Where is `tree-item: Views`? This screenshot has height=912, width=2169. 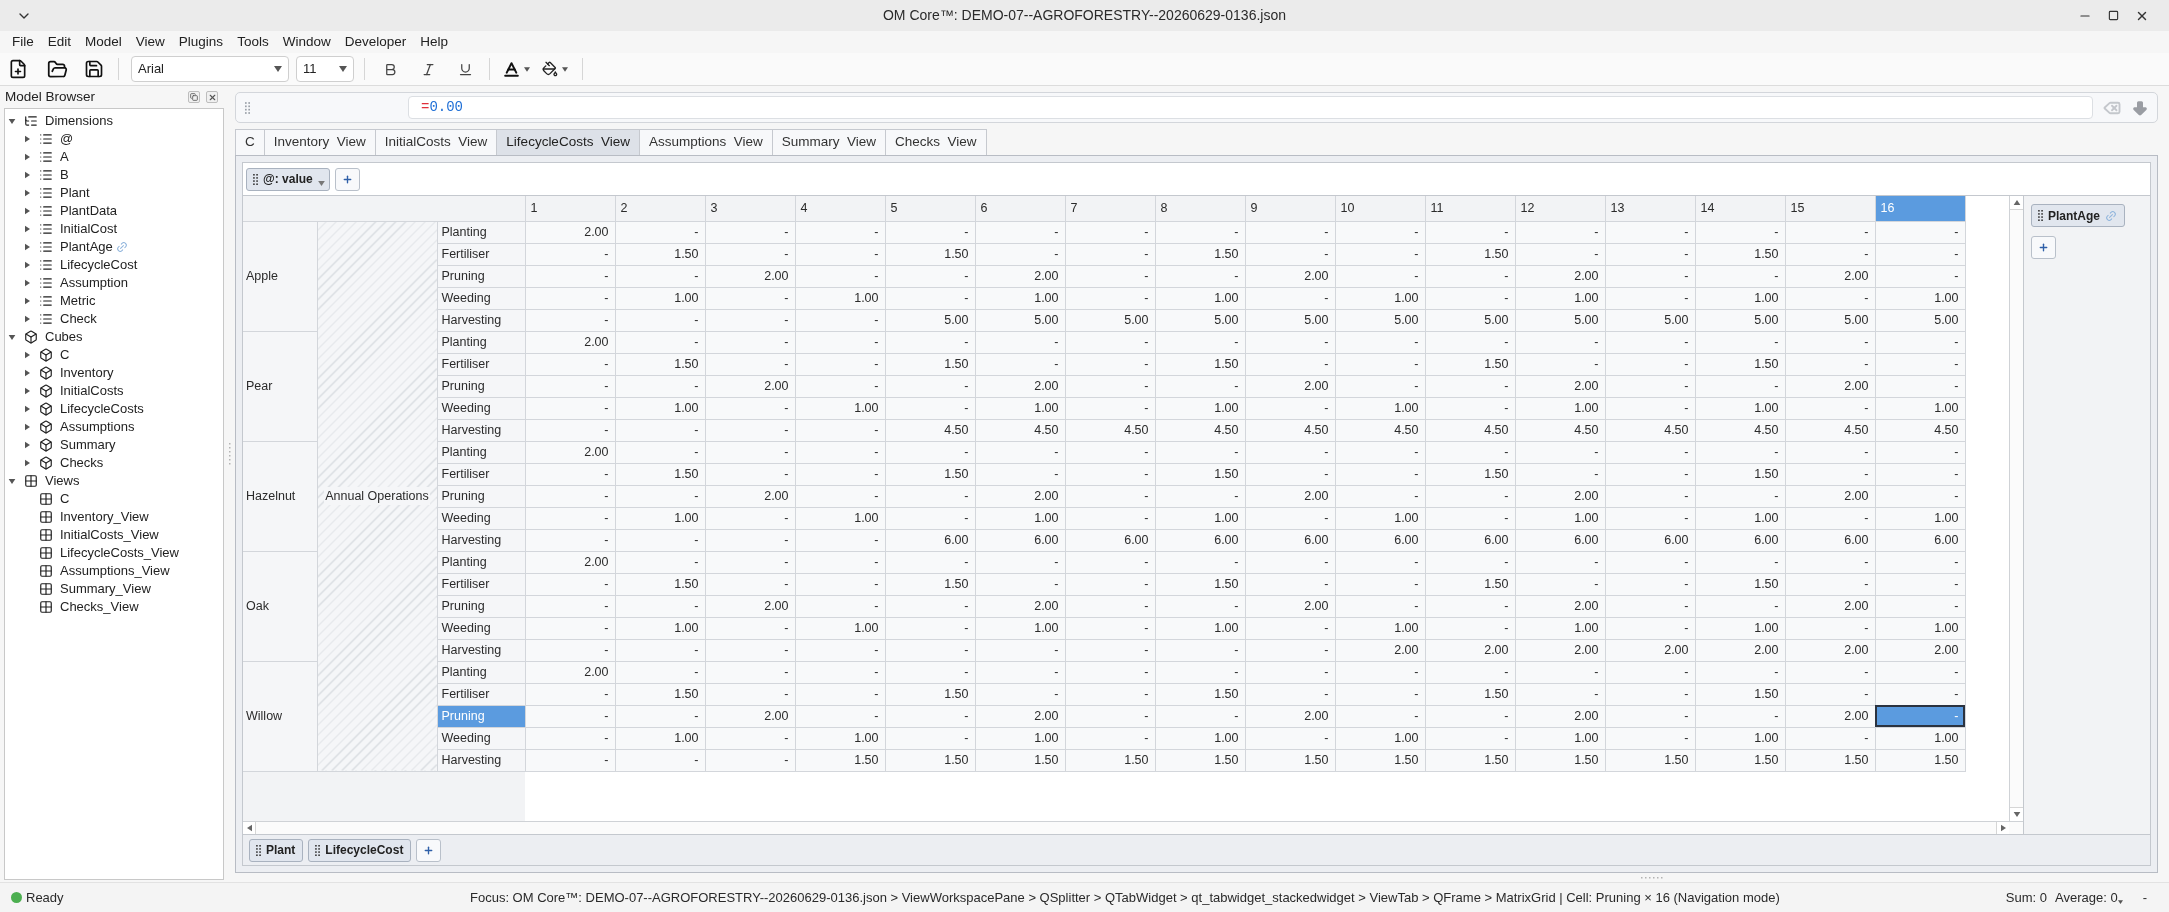 tree-item: Views is located at coordinates (62, 481).